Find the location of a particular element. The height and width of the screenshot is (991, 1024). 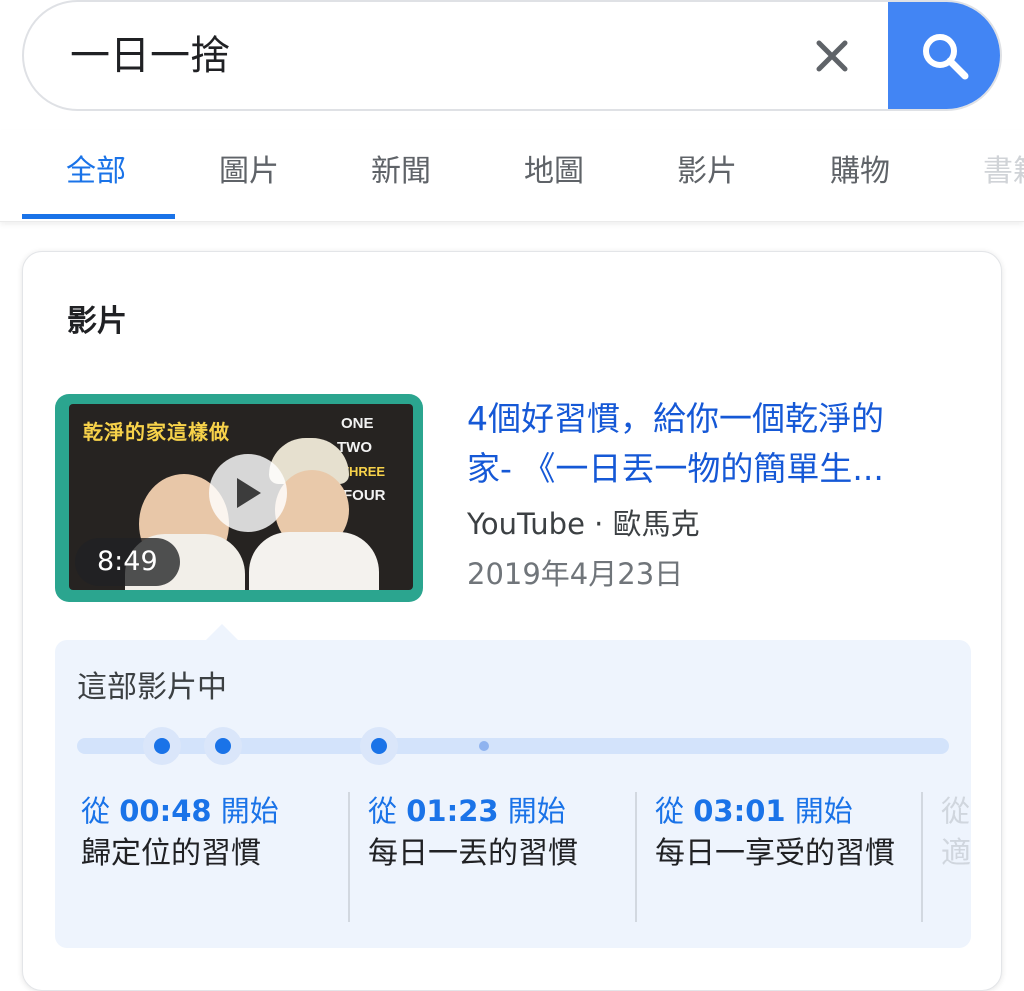

key-moments-heading: 這部影片中 is located at coordinates (152, 687).